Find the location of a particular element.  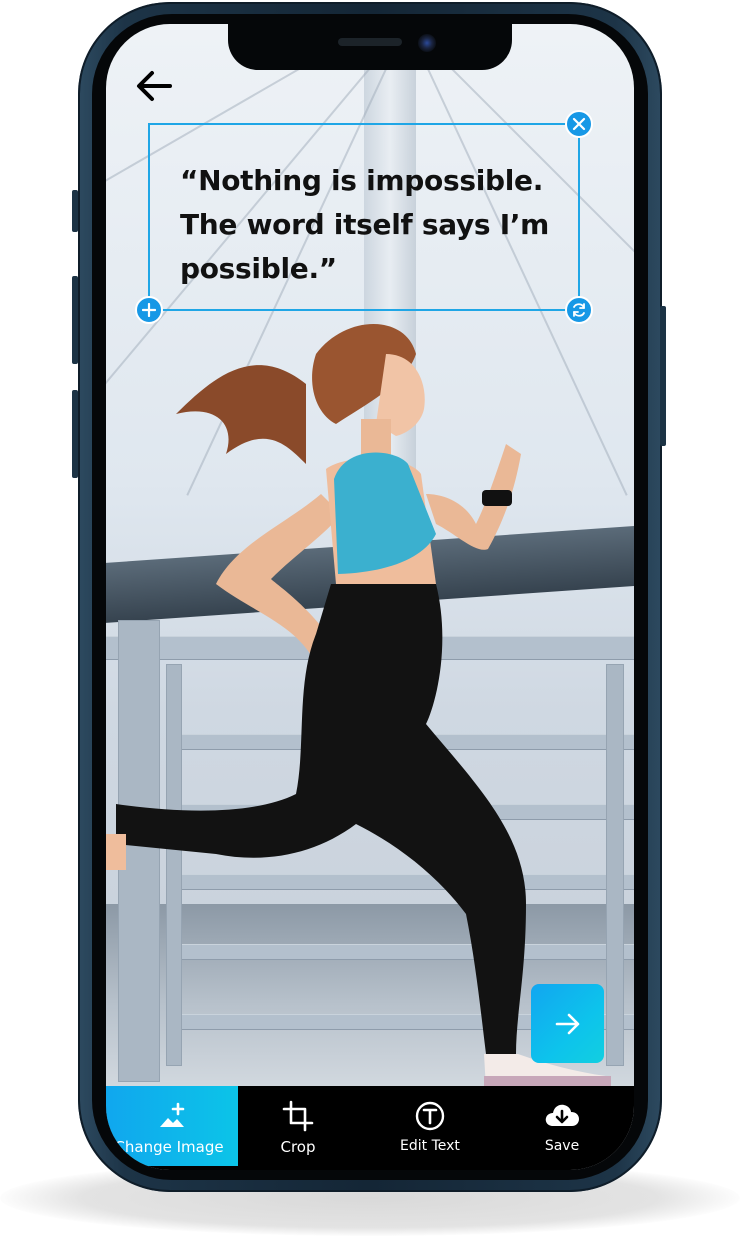

tool-label: Save is located at coordinates (562, 1146).